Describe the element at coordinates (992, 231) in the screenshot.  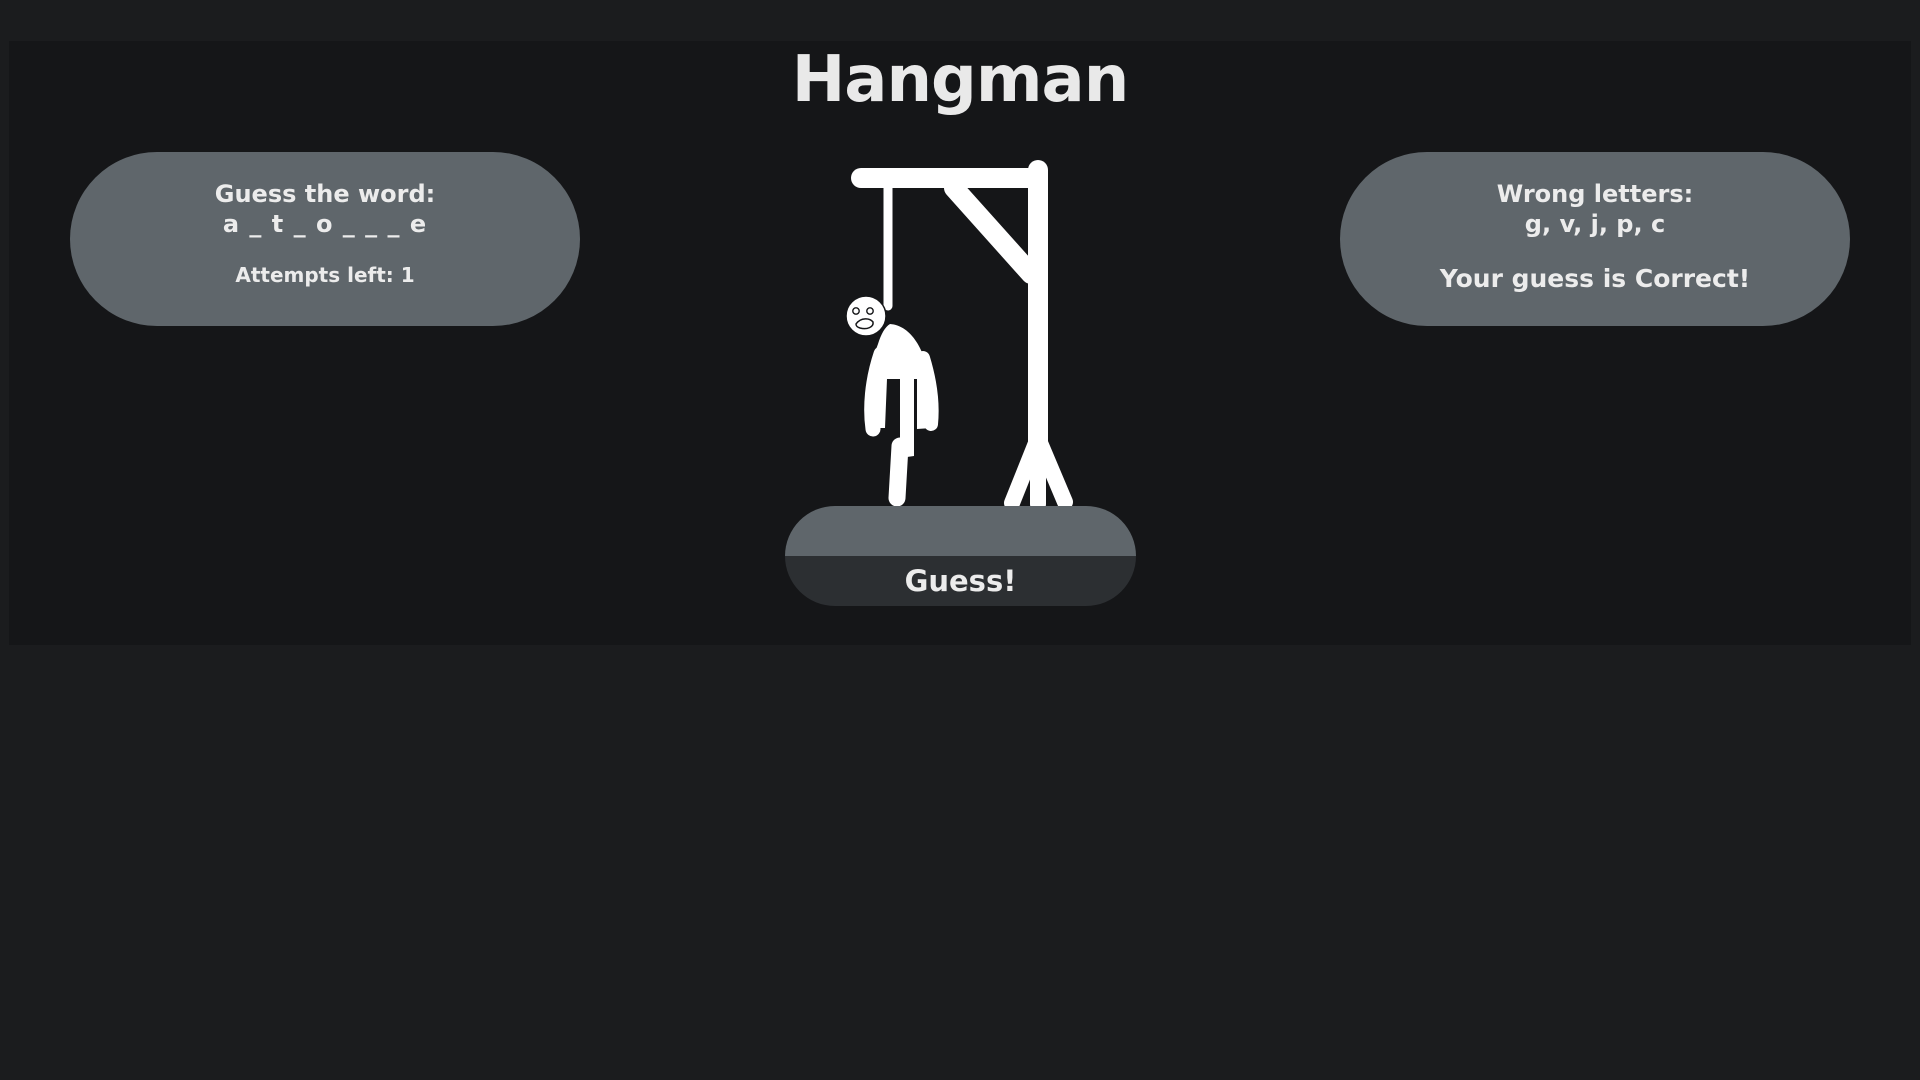
I see `gallows-brace` at that location.